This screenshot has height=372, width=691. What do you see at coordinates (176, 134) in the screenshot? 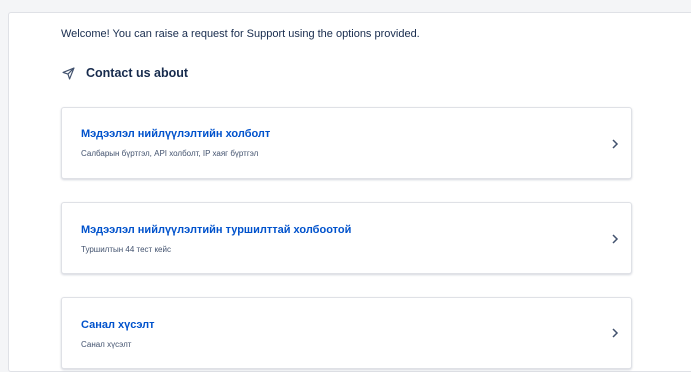
I see `request-type-title: Мэдээлэл нийлүүлэлтийн холболт` at bounding box center [176, 134].